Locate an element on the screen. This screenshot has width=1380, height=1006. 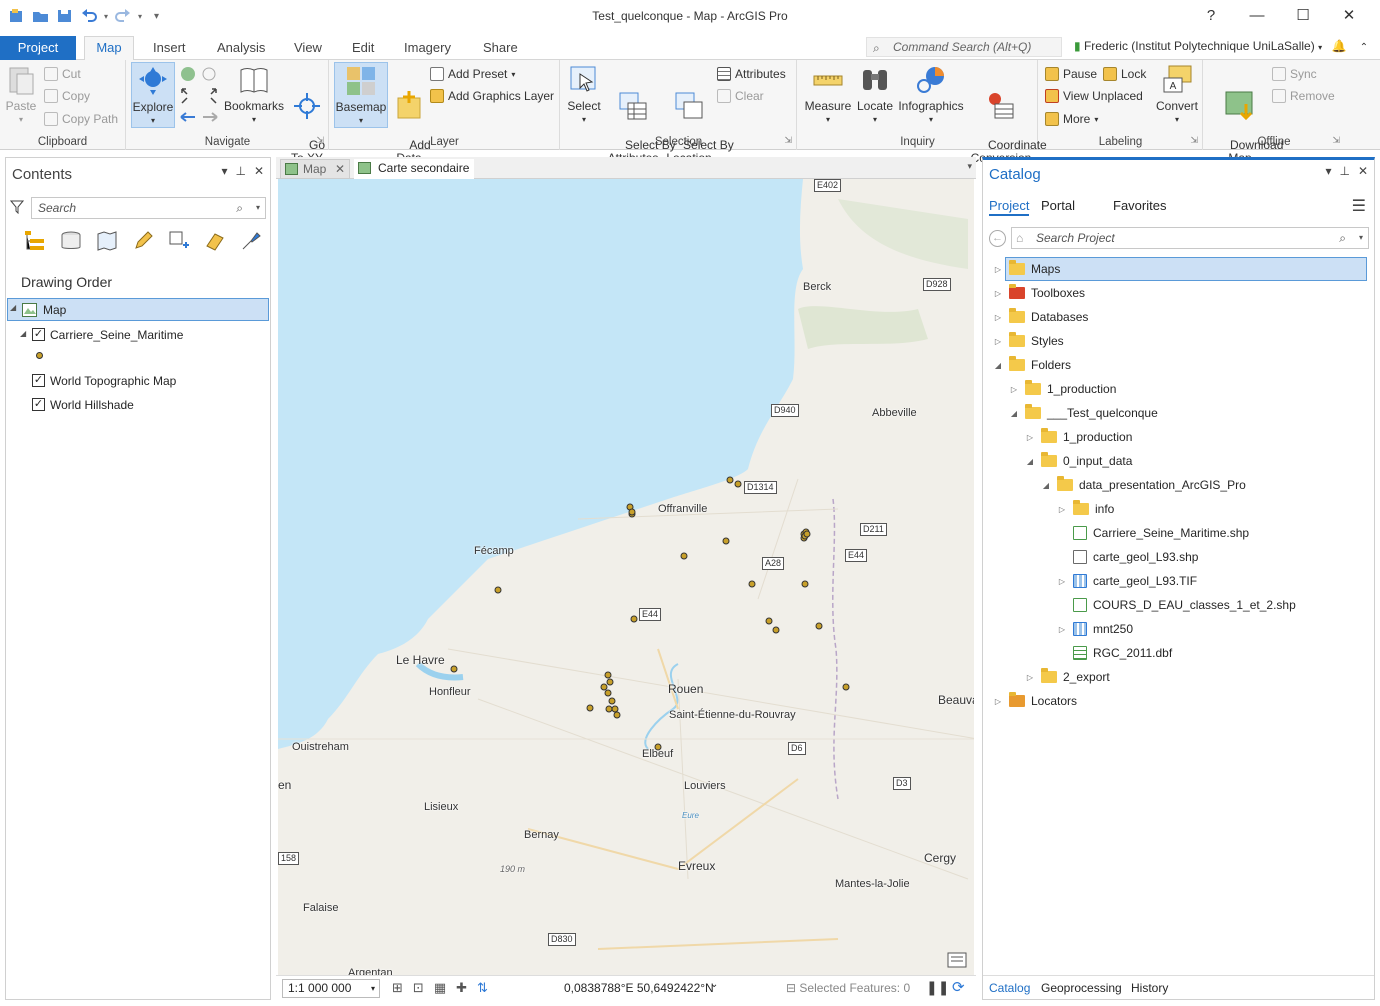
pane-options-icon: ▾ is located at coordinates (1328, 171).